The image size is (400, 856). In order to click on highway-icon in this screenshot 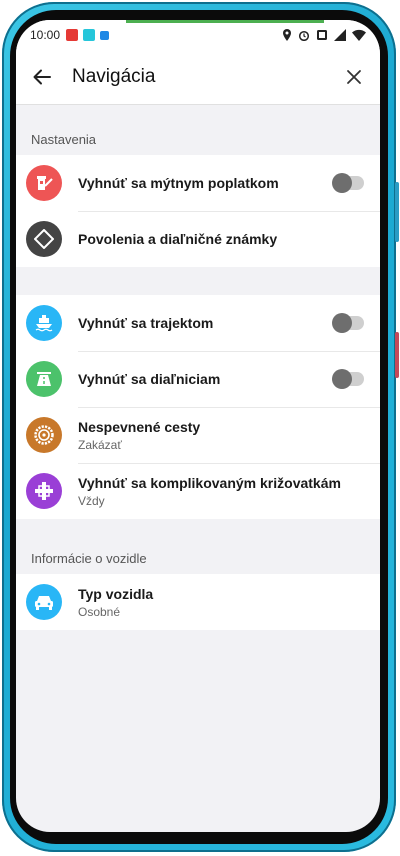, I will do `click(44, 379)`.